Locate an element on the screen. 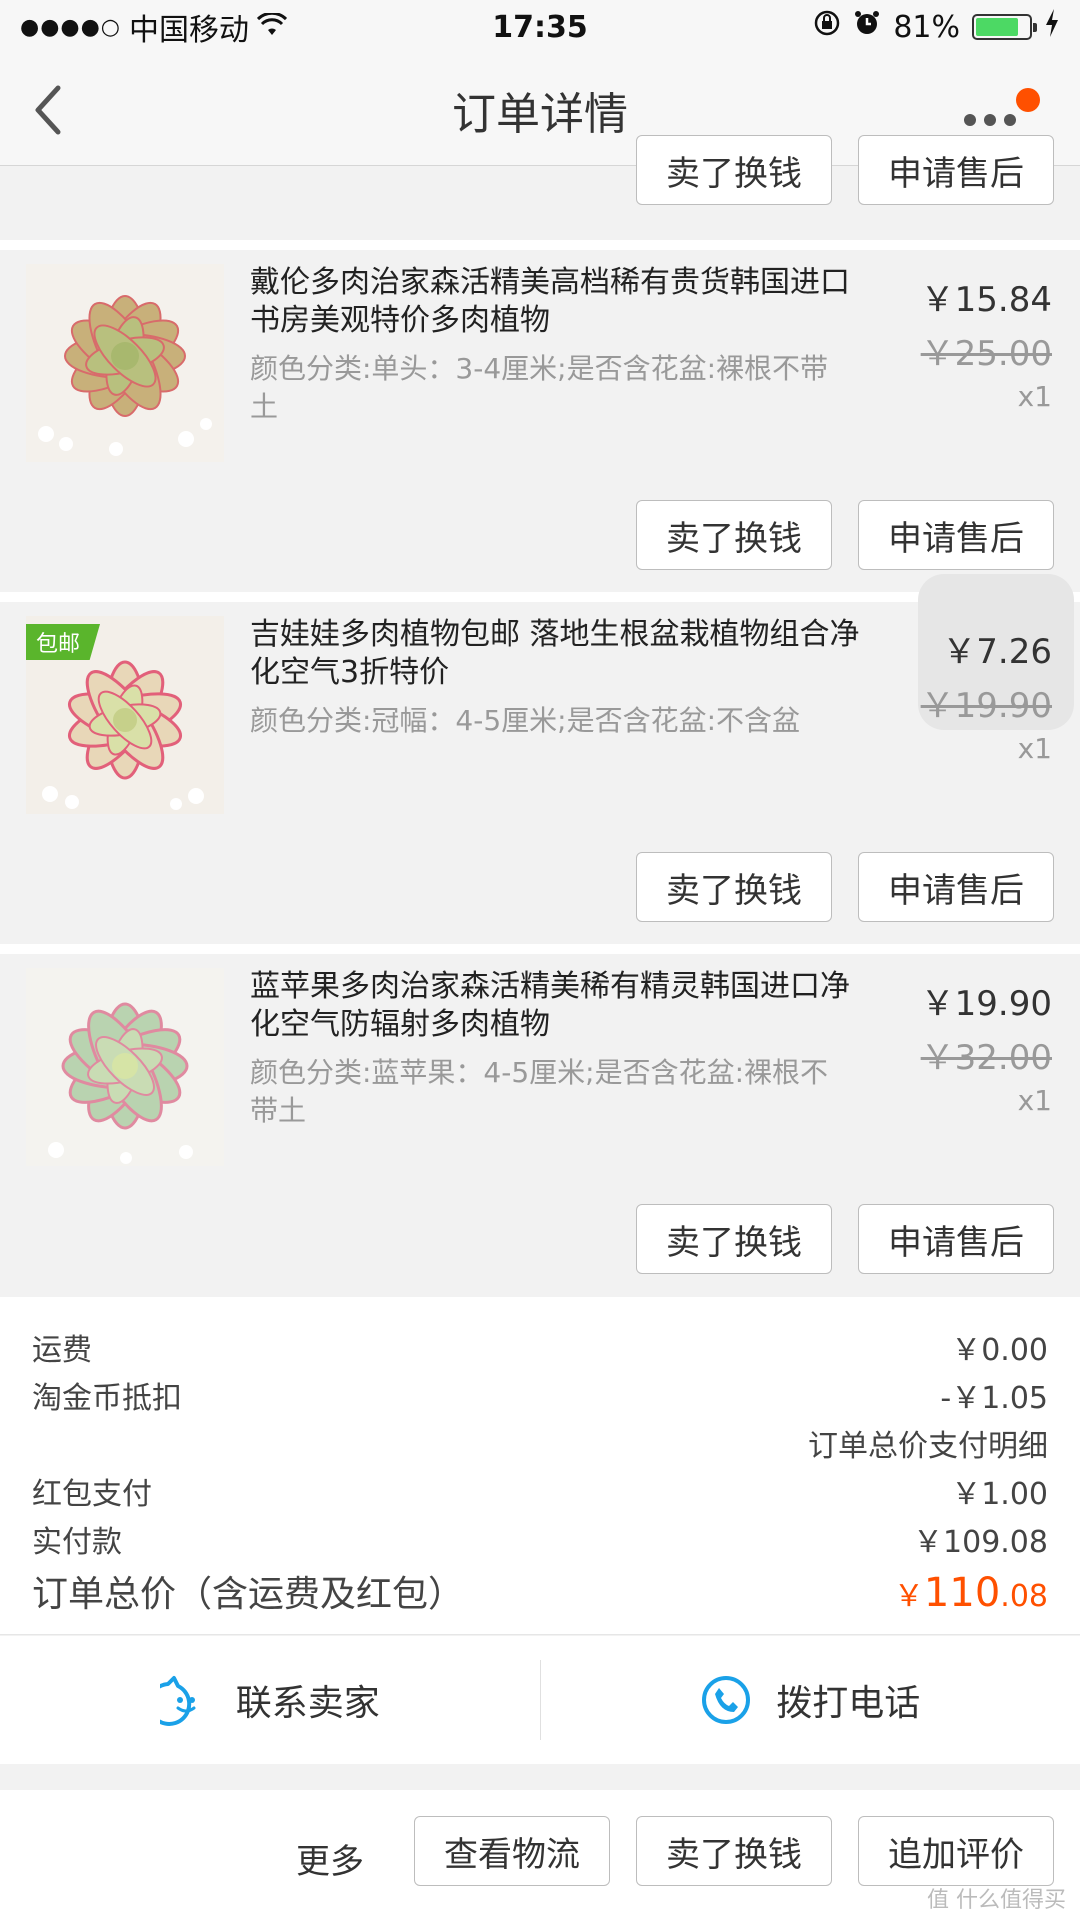  more-menu-button is located at coordinates (1000, 113).